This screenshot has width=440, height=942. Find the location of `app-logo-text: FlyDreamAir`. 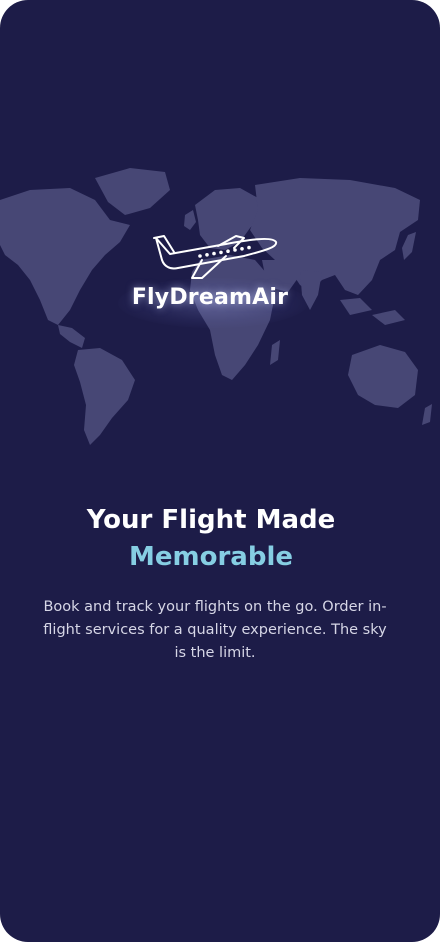

app-logo-text: FlyDreamAir is located at coordinates (210, 297).